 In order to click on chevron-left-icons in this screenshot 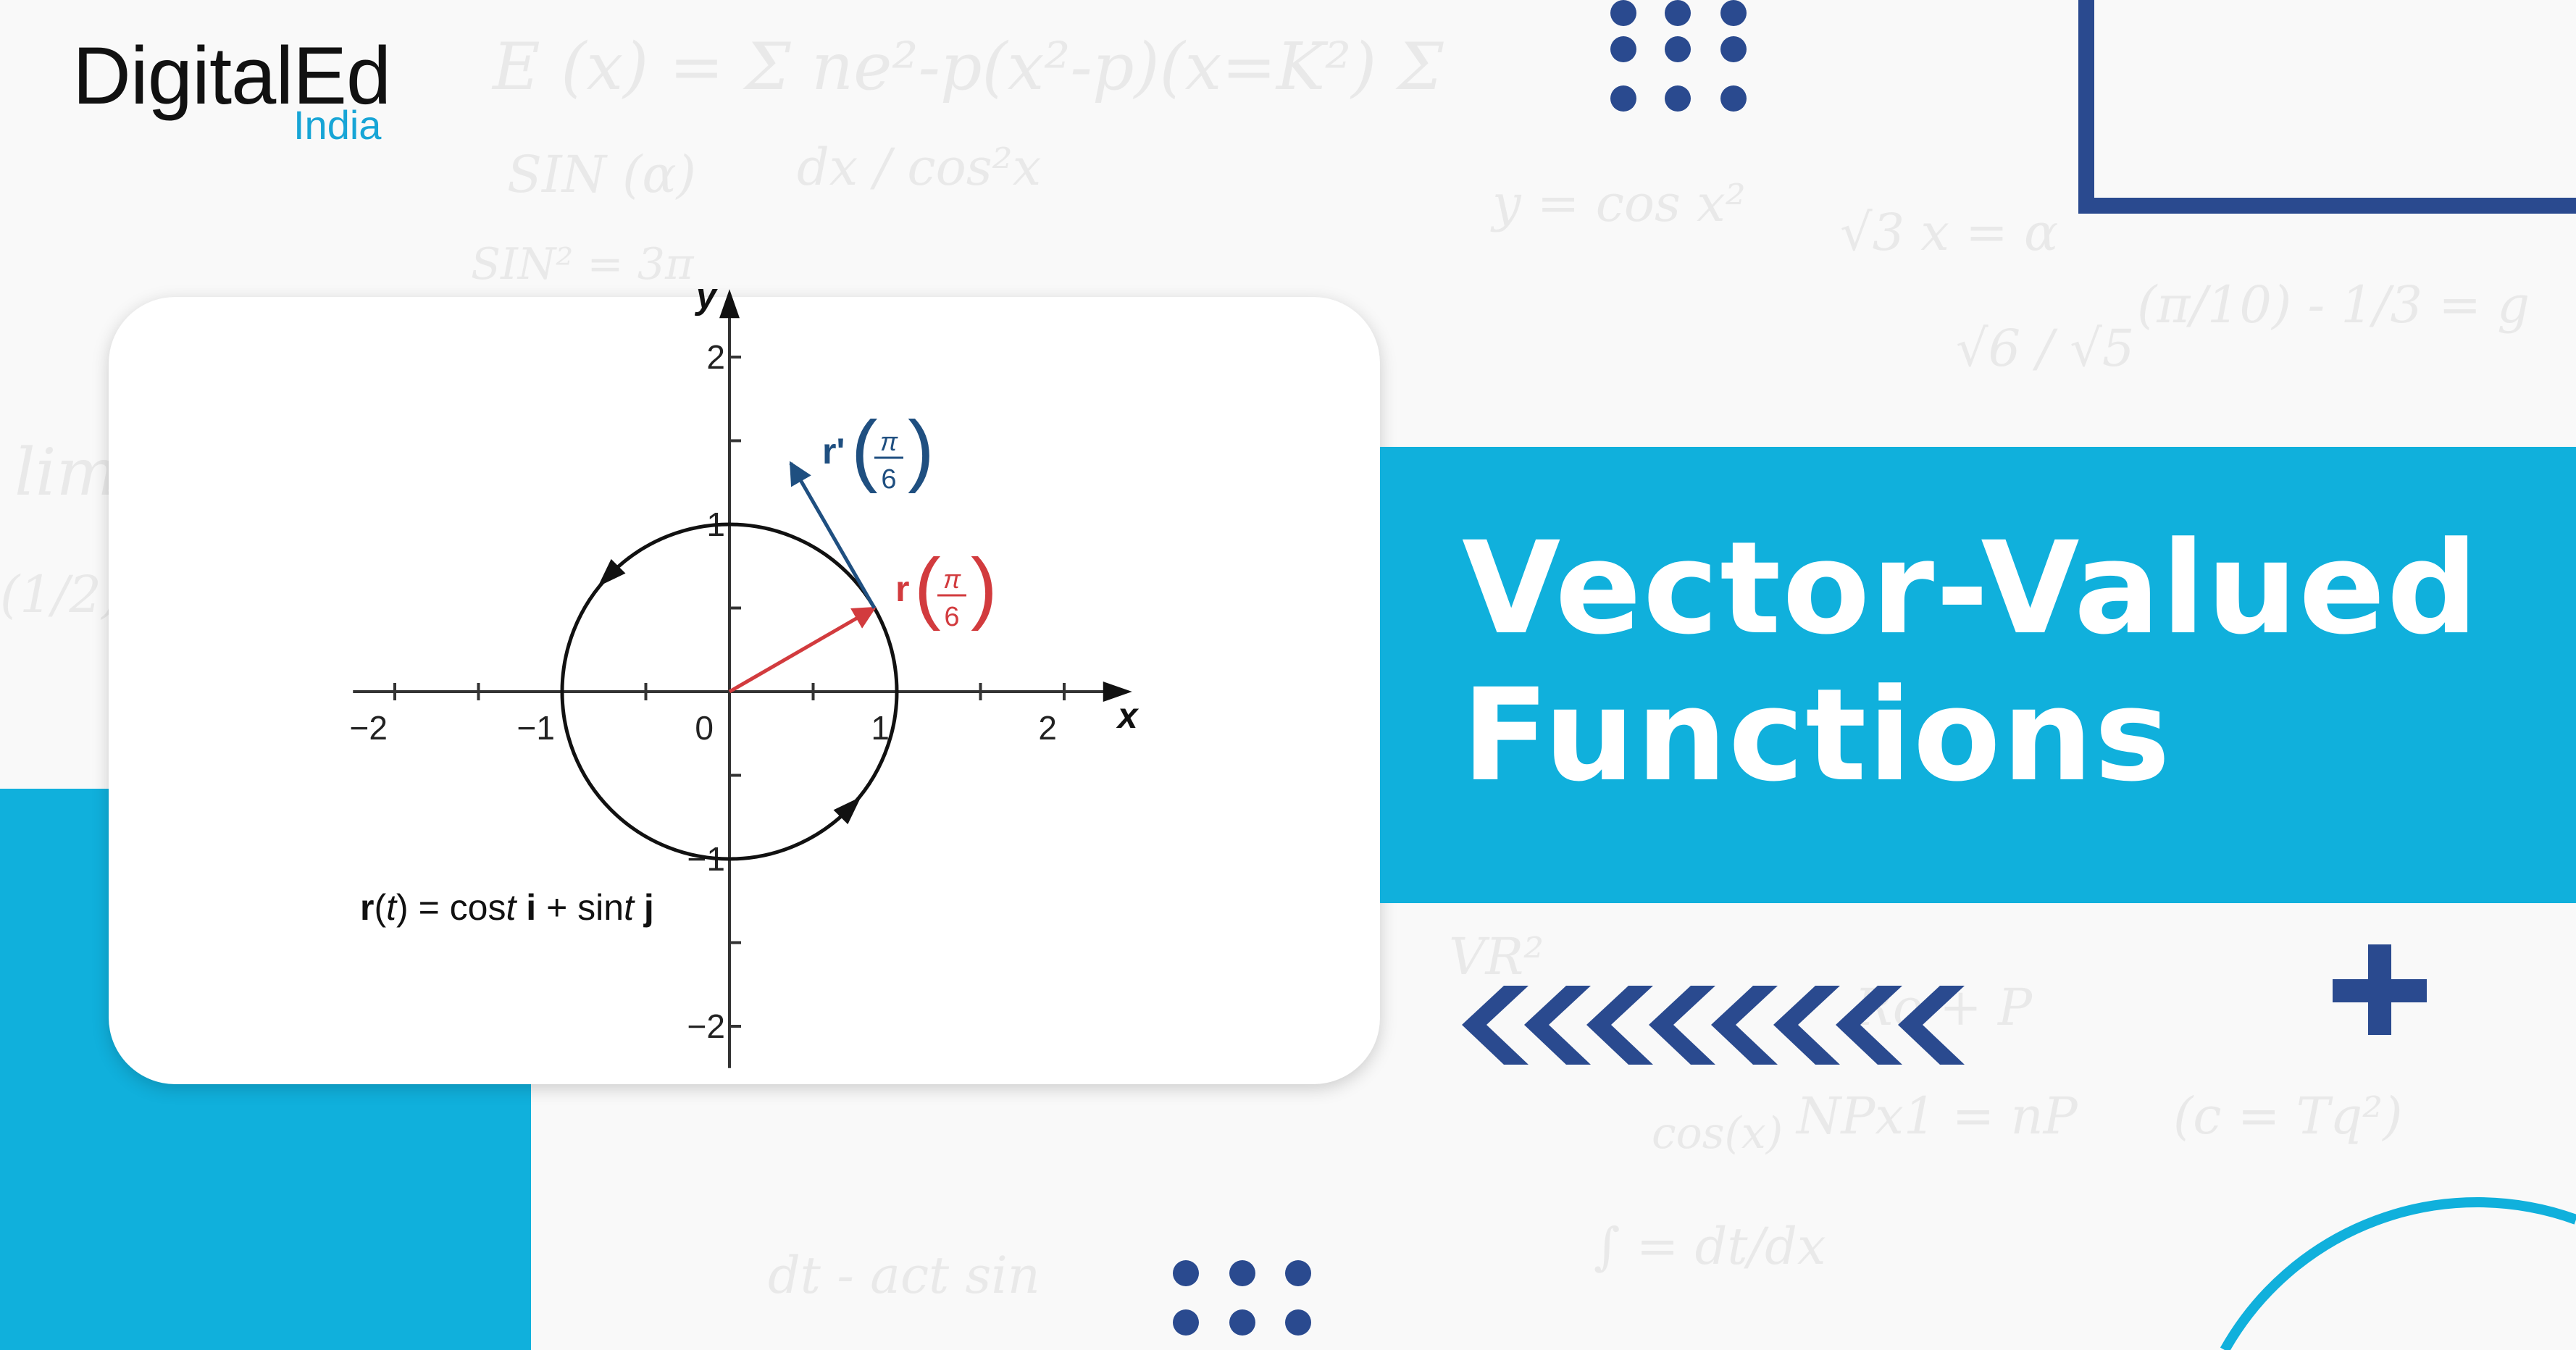, I will do `click(1713, 1026)`.